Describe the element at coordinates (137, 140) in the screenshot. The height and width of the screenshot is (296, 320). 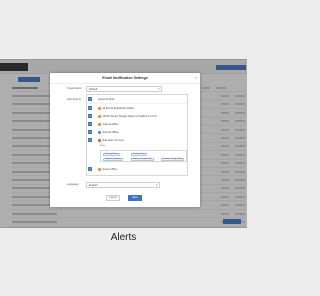
I see `alert-item: ✓ Rule Alarm (4 more)` at that location.